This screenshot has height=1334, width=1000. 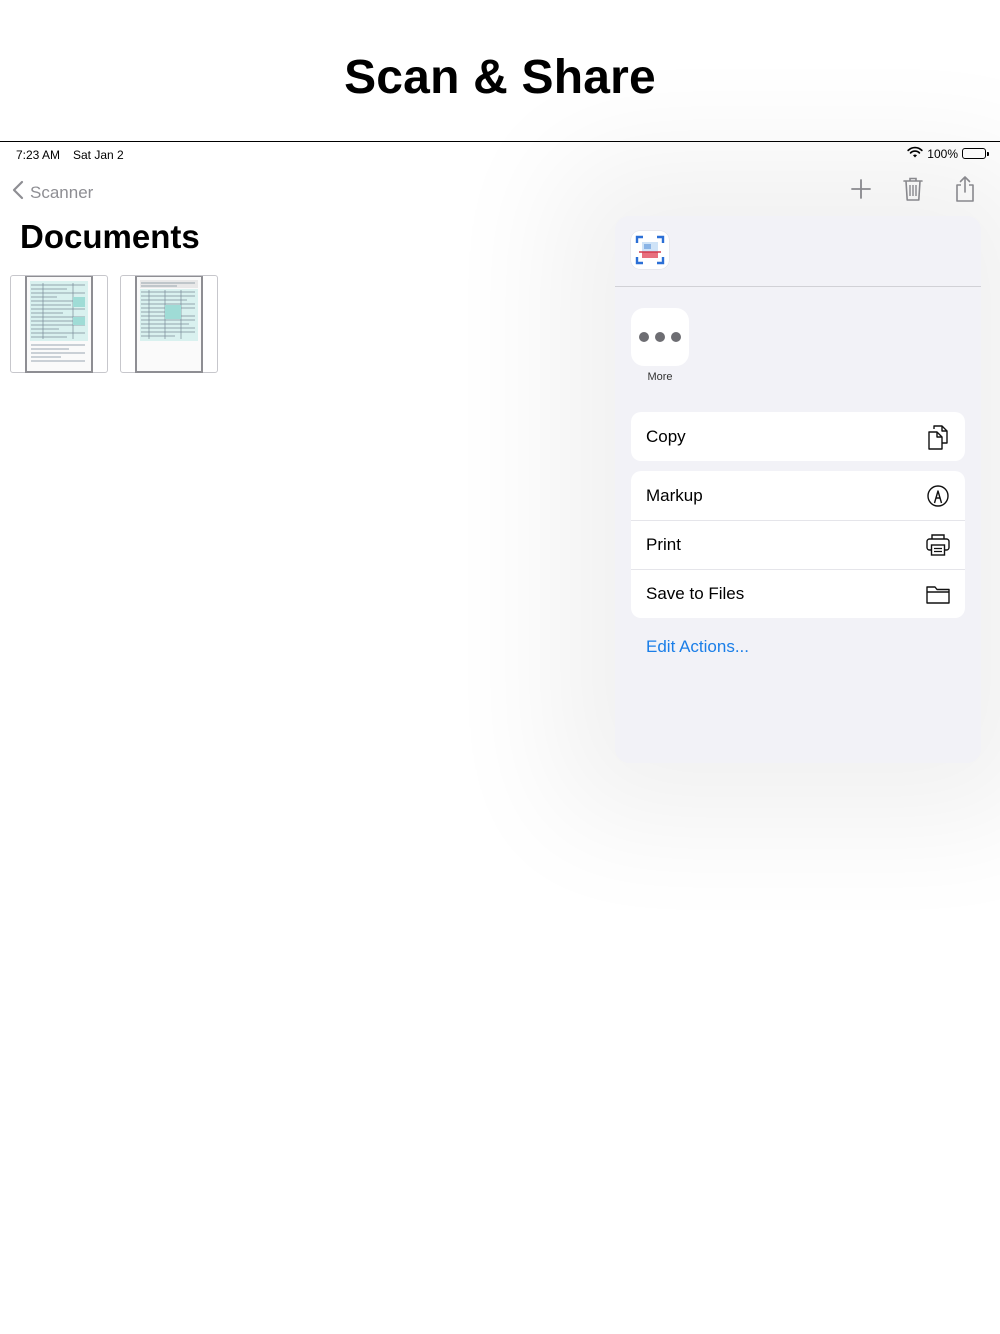 I want to click on action-group-secondary: Markup Print Save to Files, so click(x=798, y=544).